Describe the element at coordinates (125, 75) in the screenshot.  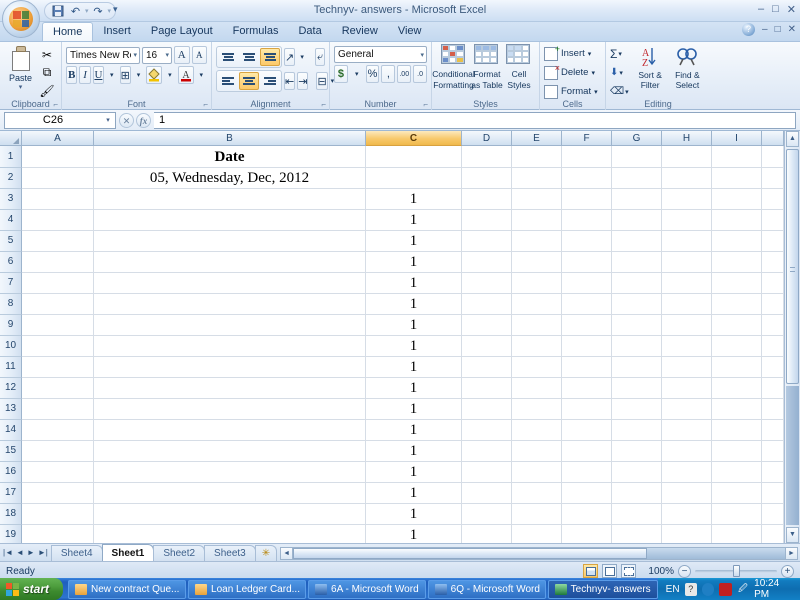
I see `borders-icon: ⊞` at that location.